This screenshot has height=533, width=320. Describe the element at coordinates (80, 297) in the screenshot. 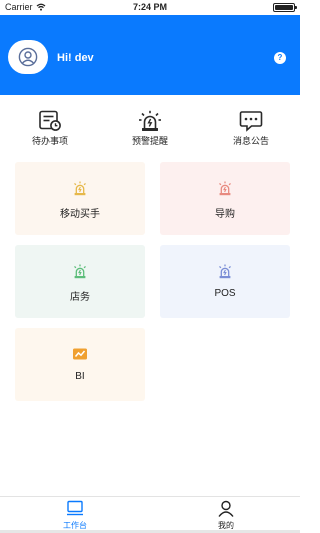

I see `module-label: 店务` at that location.